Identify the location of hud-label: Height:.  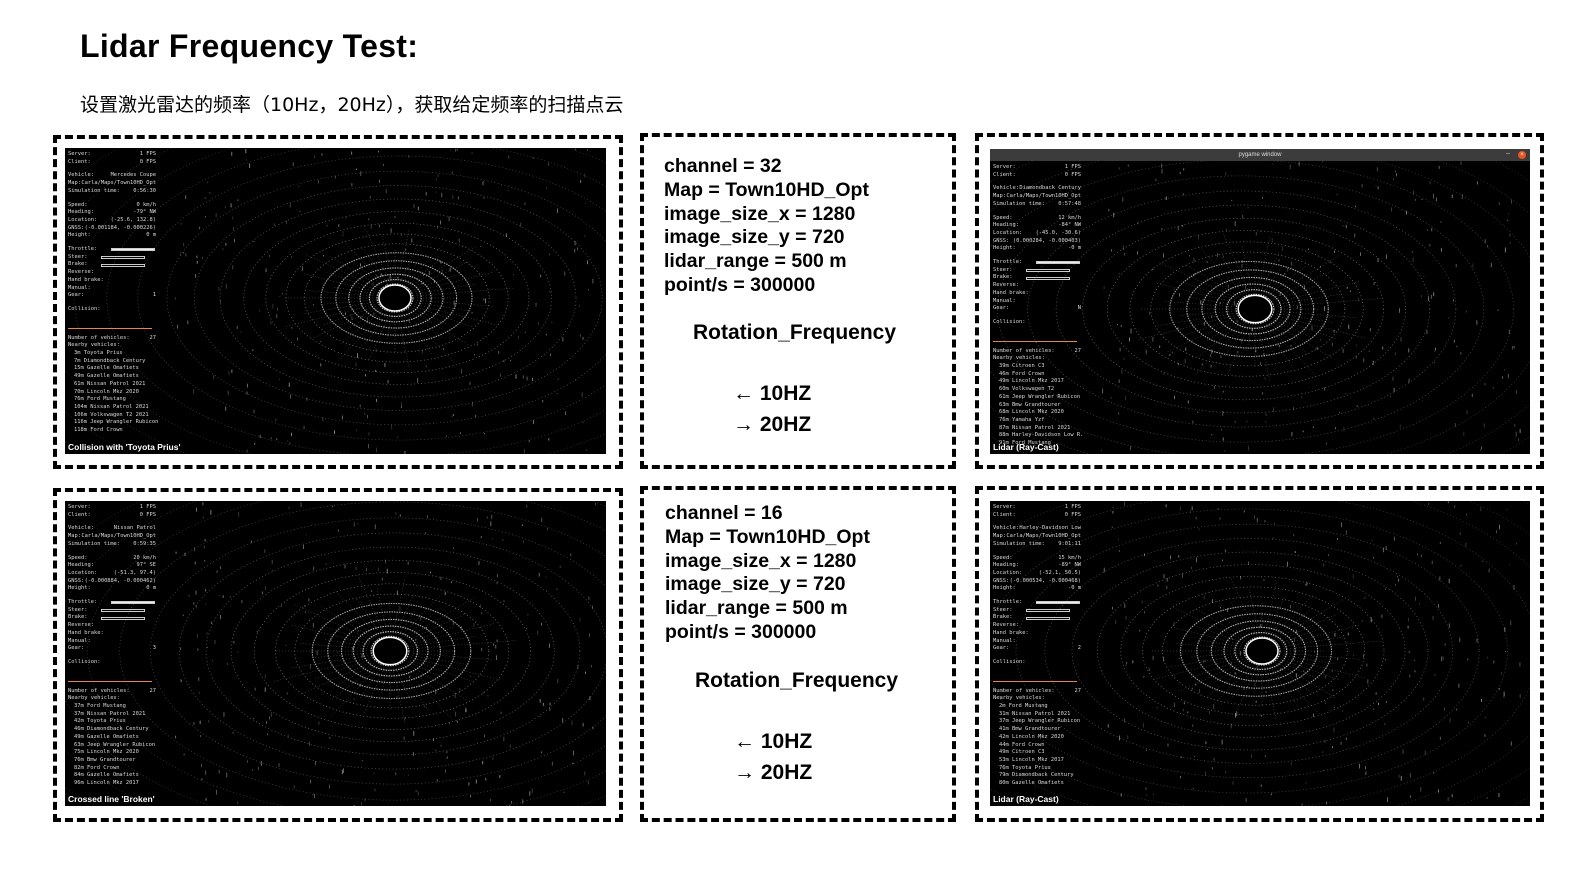
(79, 588).